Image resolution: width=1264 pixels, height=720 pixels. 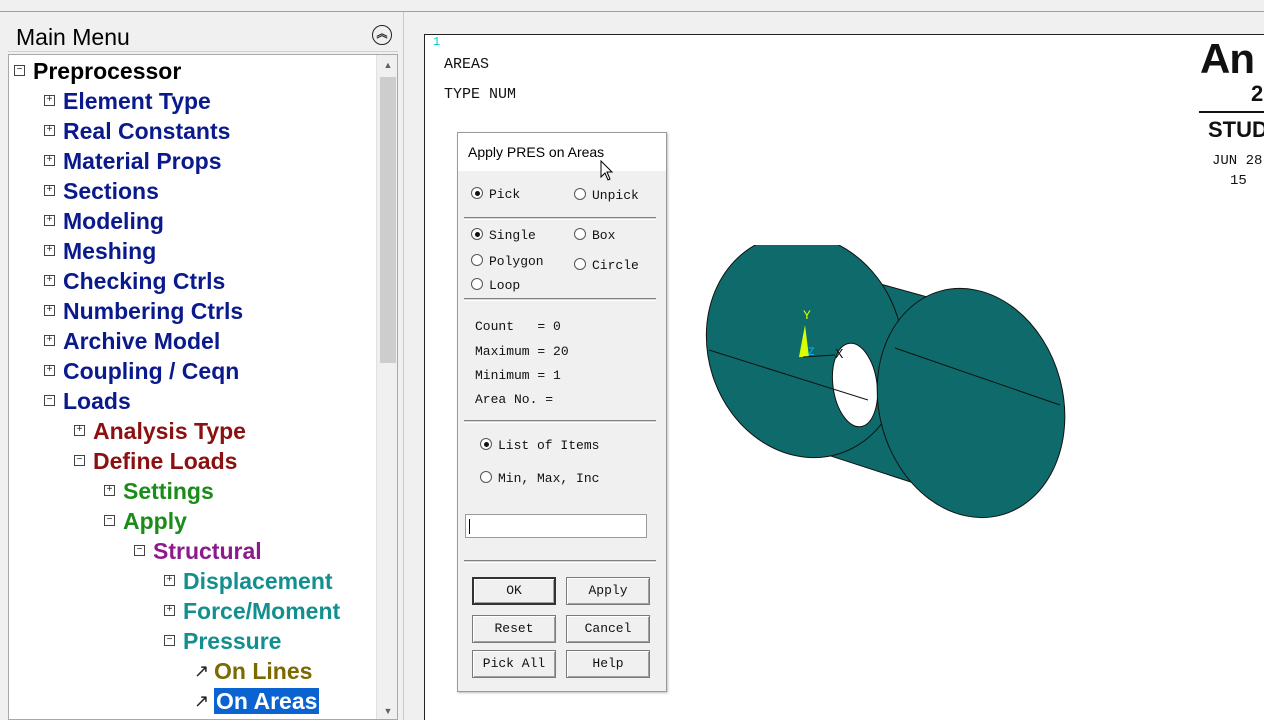 I want to click on list-of-items-label: List of Items, so click(x=549, y=445).